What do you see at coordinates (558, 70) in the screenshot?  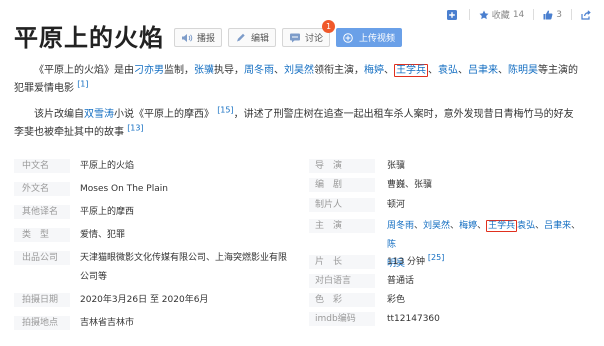 I see `intro-text: 等主演的` at bounding box center [558, 70].